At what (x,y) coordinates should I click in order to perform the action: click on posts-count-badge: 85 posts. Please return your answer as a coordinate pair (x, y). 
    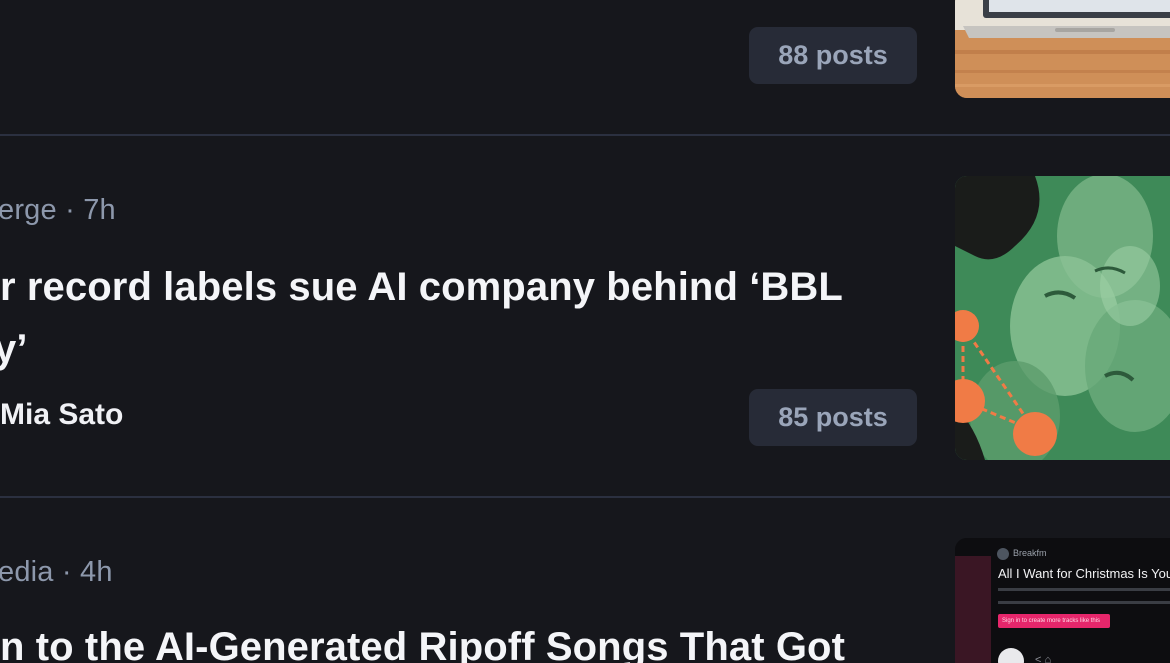
    Looking at the image, I should click on (833, 417).